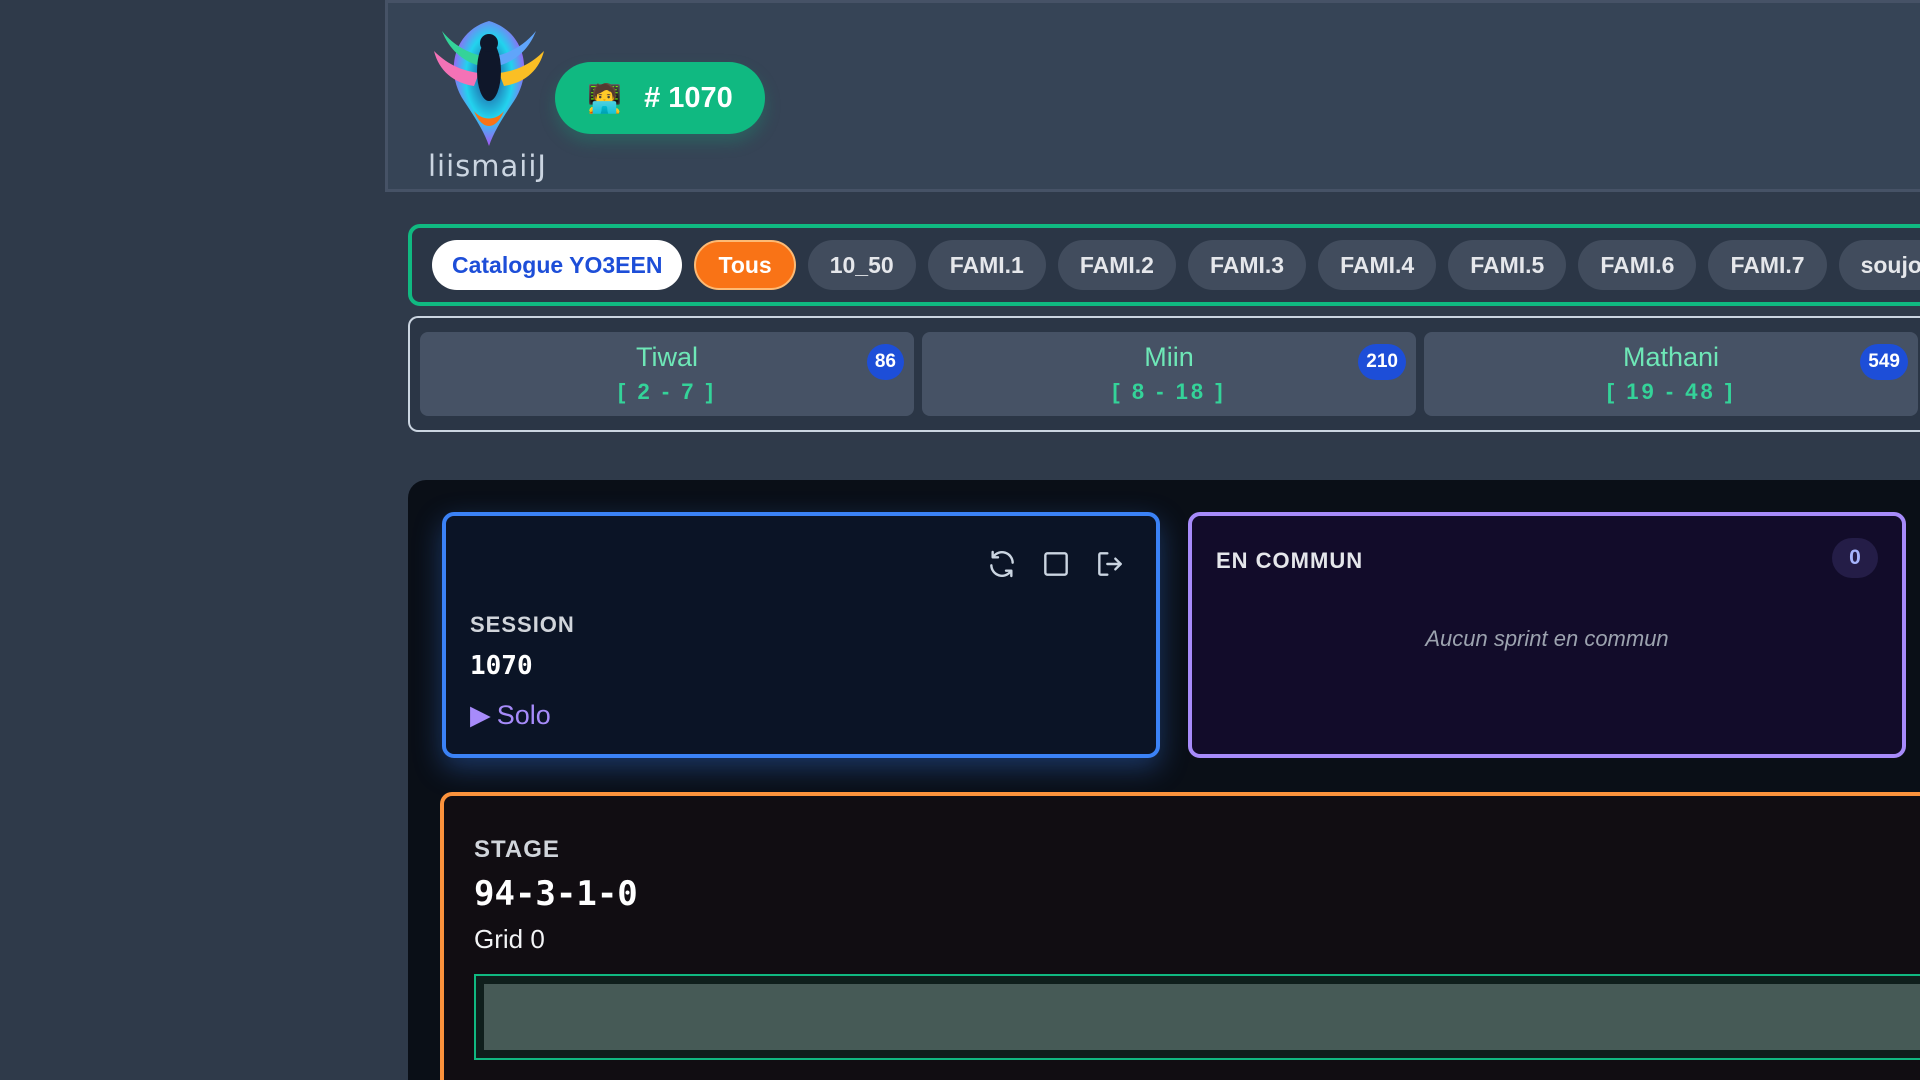 This screenshot has width=1920, height=1080. What do you see at coordinates (667, 391) in the screenshot?
I see `range-span: [ 2 - 7 ]` at bounding box center [667, 391].